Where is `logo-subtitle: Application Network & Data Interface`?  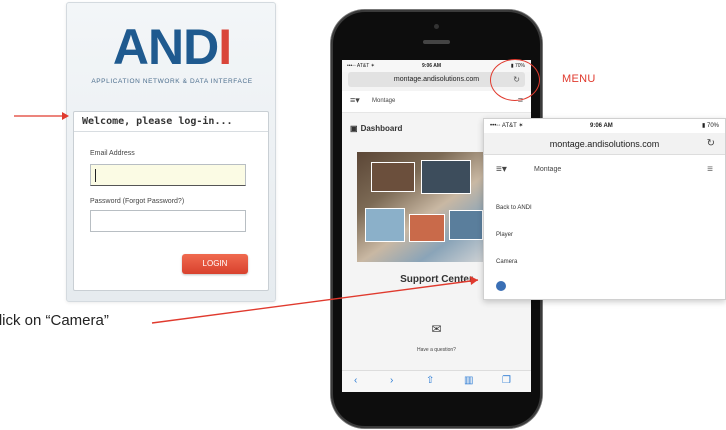 logo-subtitle: Application Network & Data Interface is located at coordinates (172, 81).